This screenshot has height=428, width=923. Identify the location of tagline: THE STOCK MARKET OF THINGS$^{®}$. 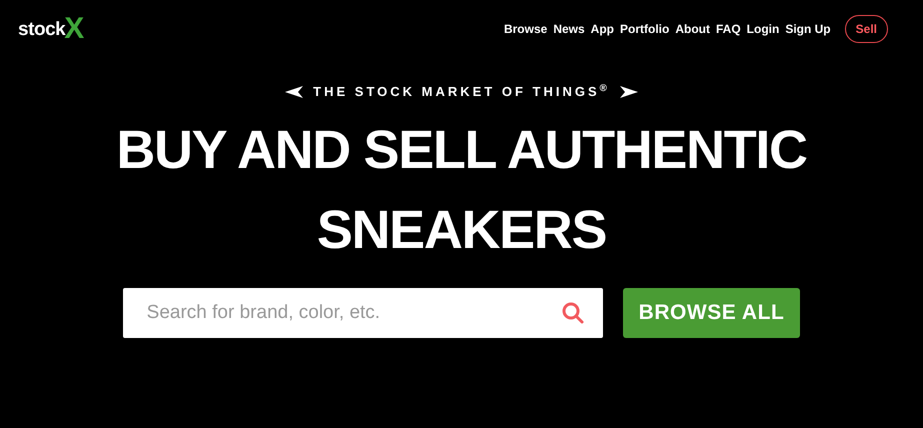
(461, 91).